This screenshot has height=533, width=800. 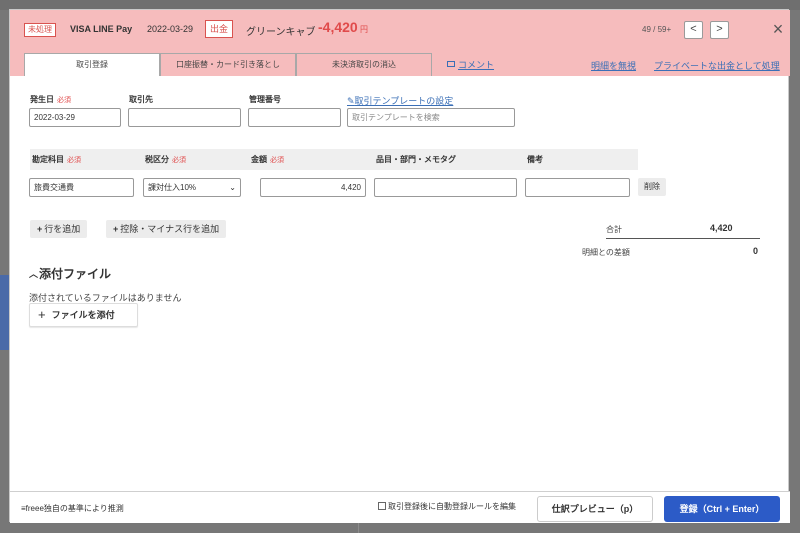 I want to click on next-button: >, so click(x=719, y=30).